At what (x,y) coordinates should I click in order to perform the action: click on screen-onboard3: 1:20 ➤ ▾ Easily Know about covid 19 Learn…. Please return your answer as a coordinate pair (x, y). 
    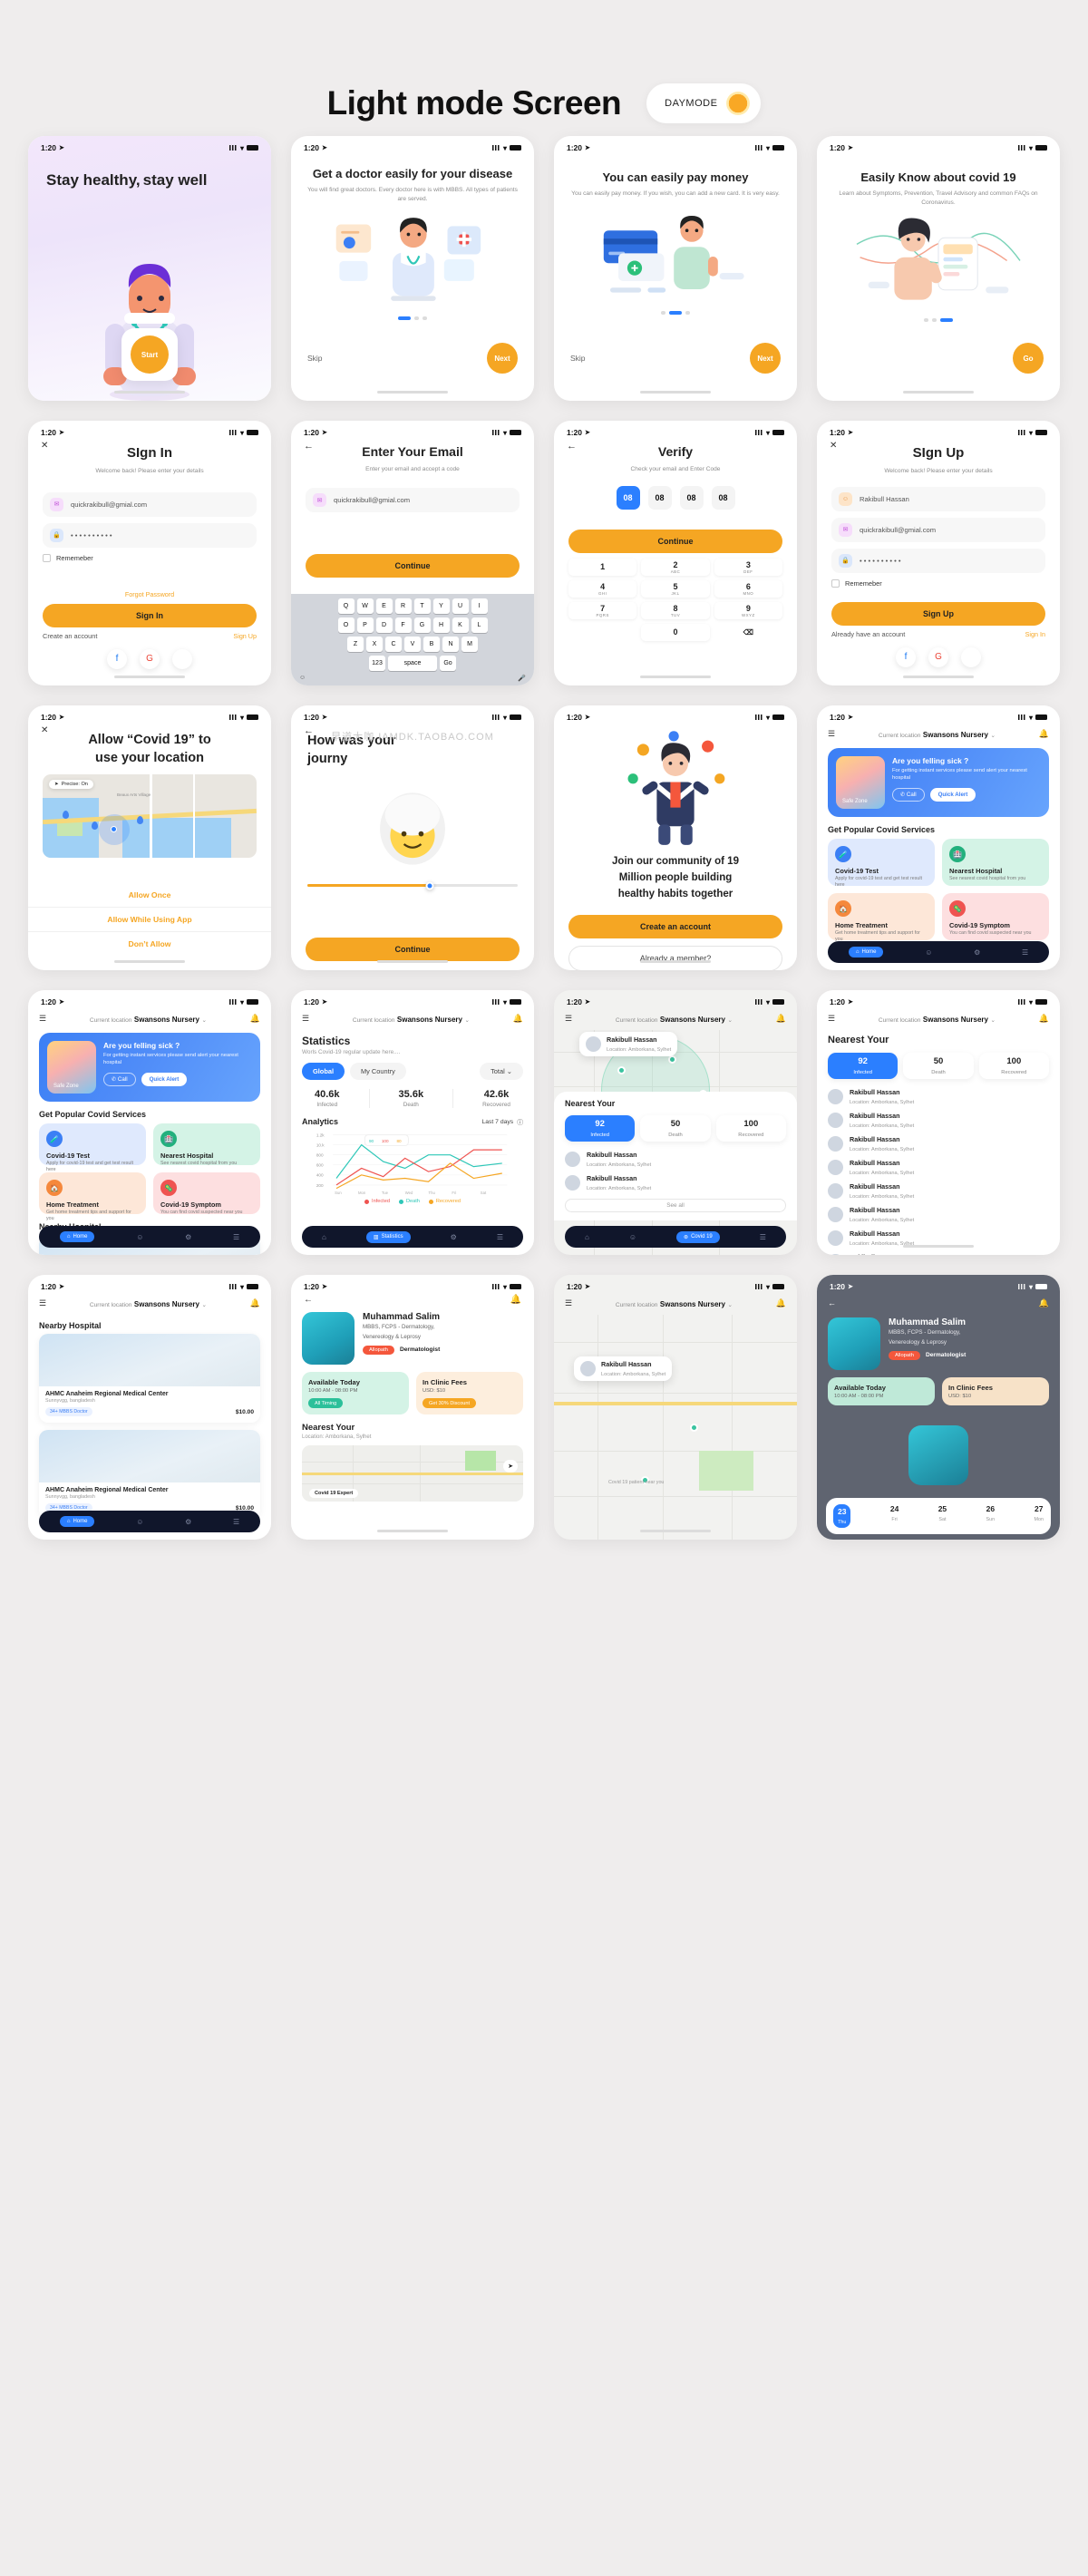
    Looking at the image, I should click on (938, 268).